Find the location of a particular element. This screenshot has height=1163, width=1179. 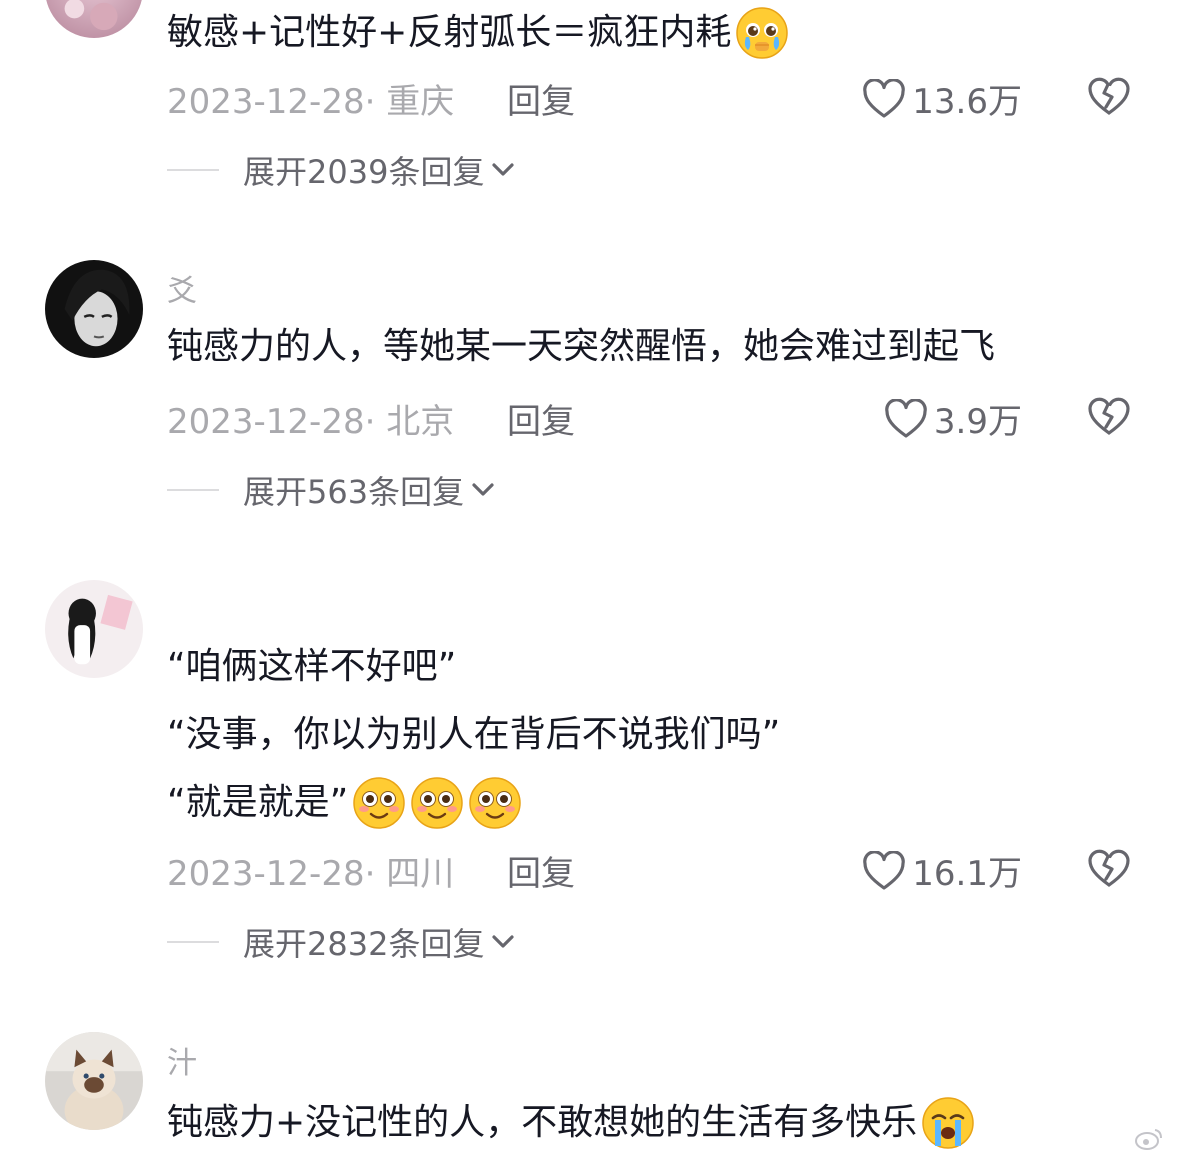

like-button: 16.1万 is located at coordinates (942, 870).